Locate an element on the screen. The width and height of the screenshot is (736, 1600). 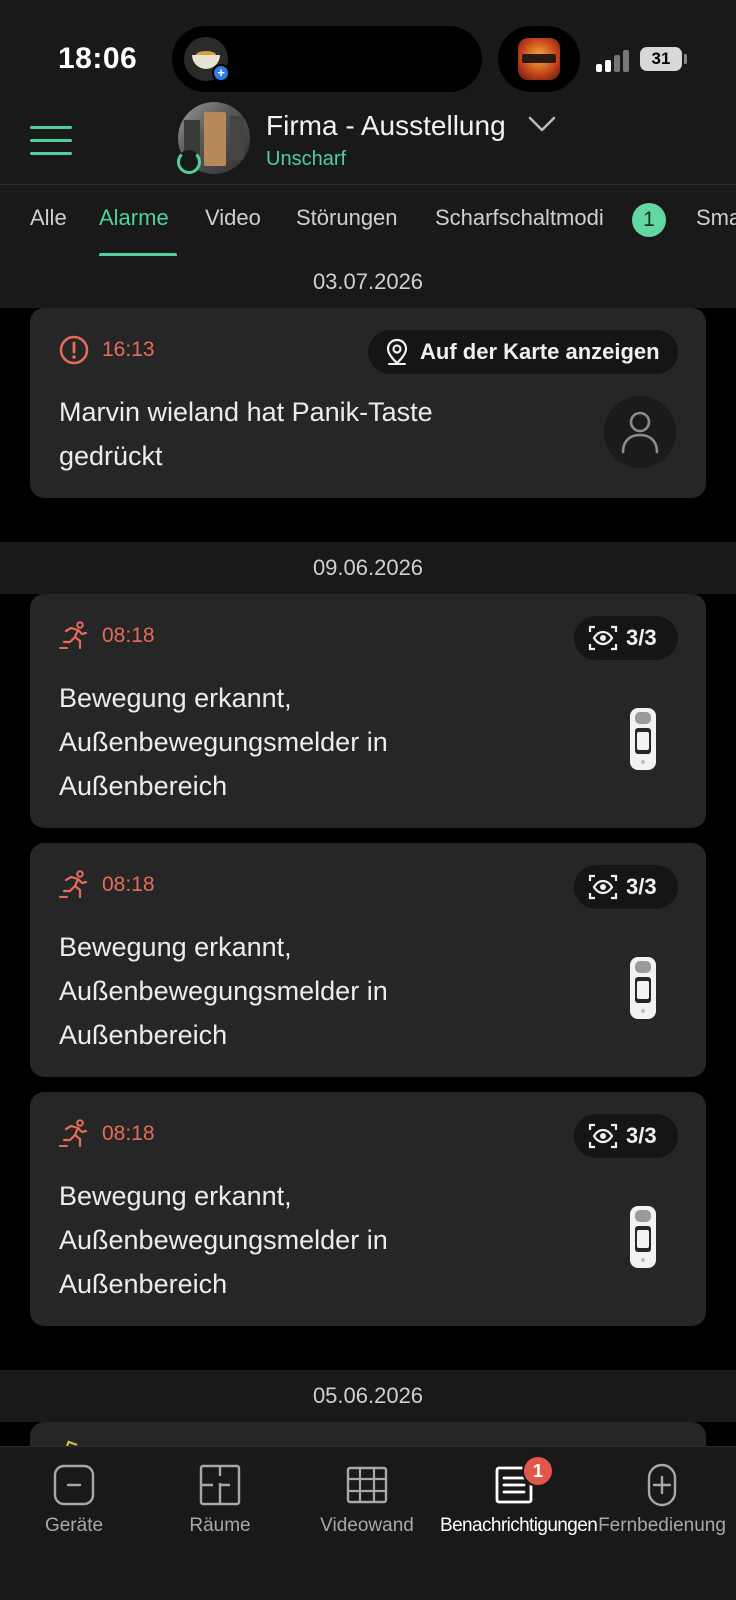
game-app-icon is located at coordinates (539, 59).